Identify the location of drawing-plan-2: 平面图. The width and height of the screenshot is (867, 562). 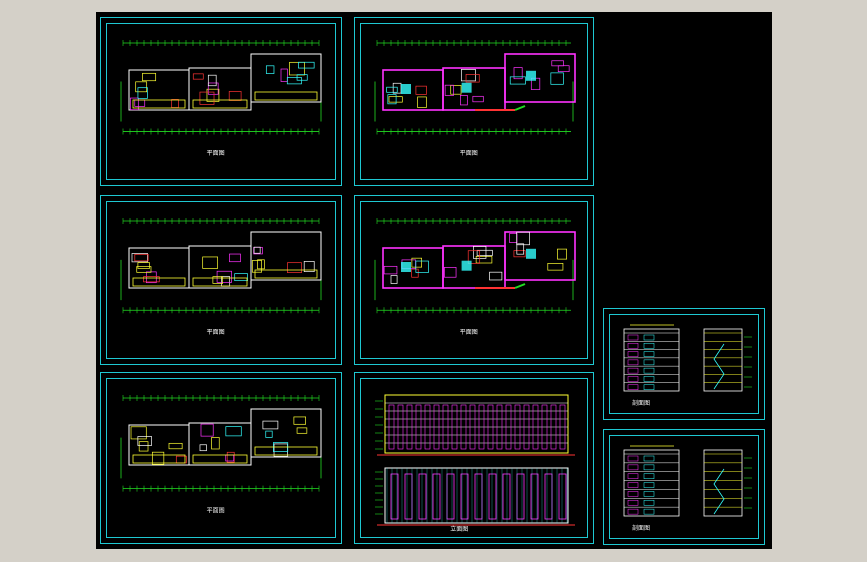
(475, 98).